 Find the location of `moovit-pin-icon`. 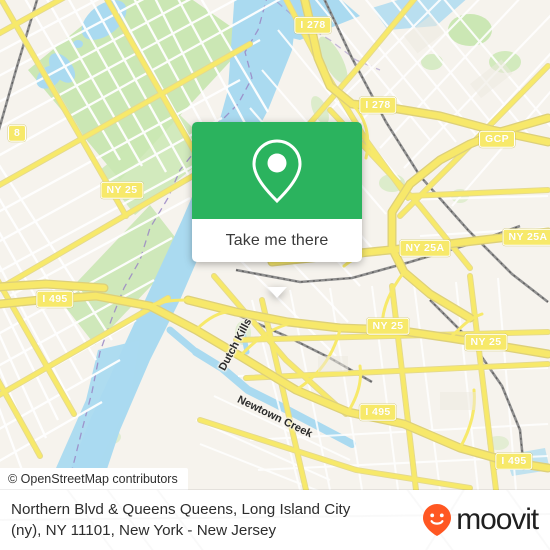

moovit-pin-icon is located at coordinates (437, 520).